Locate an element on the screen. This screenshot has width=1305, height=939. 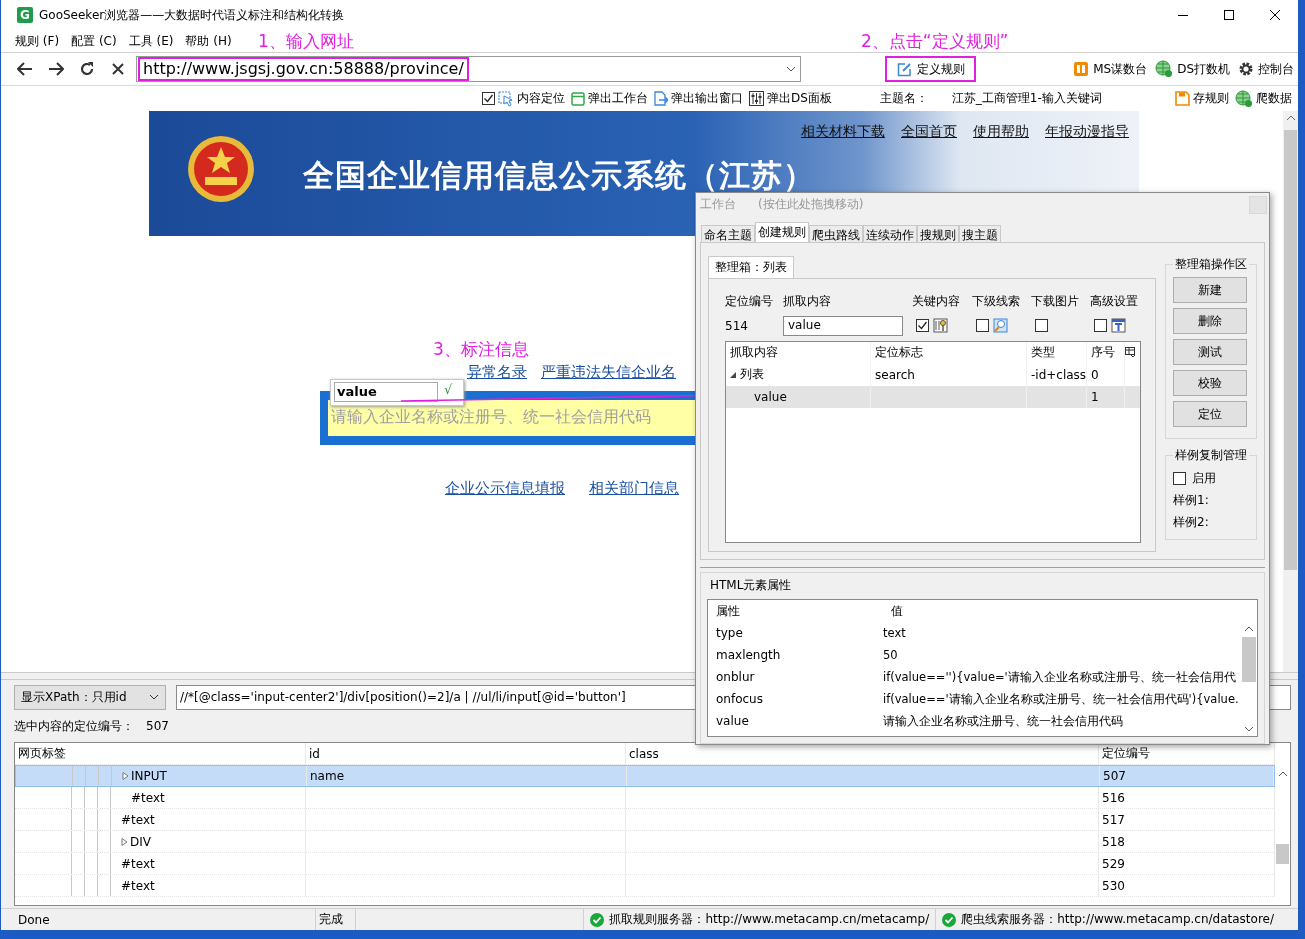
field-label: 选中内容的定位编号： is located at coordinates (74, 726).